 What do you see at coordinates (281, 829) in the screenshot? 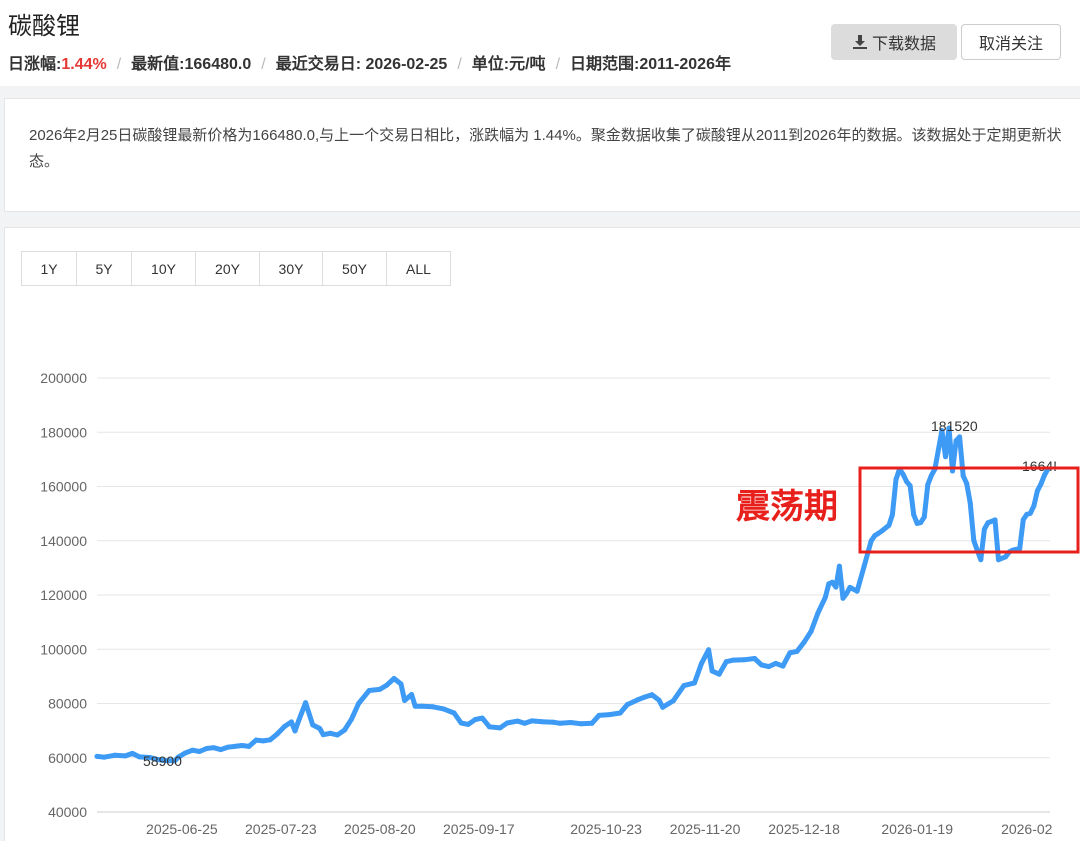
I see `x-tick-label: 2025-07-23` at bounding box center [281, 829].